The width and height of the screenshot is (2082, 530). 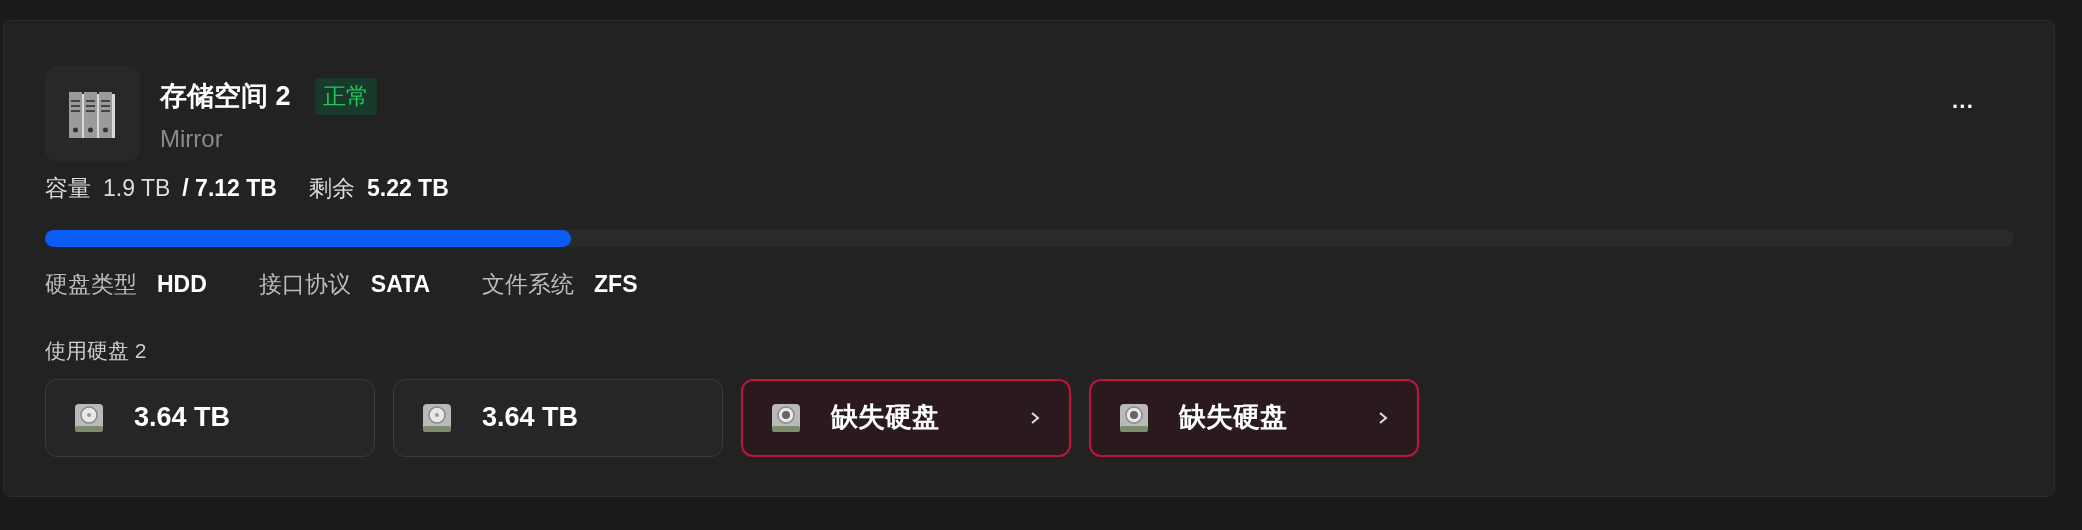 What do you see at coordinates (91, 284) in the screenshot?
I see `spec-label: 硬盘类型` at bounding box center [91, 284].